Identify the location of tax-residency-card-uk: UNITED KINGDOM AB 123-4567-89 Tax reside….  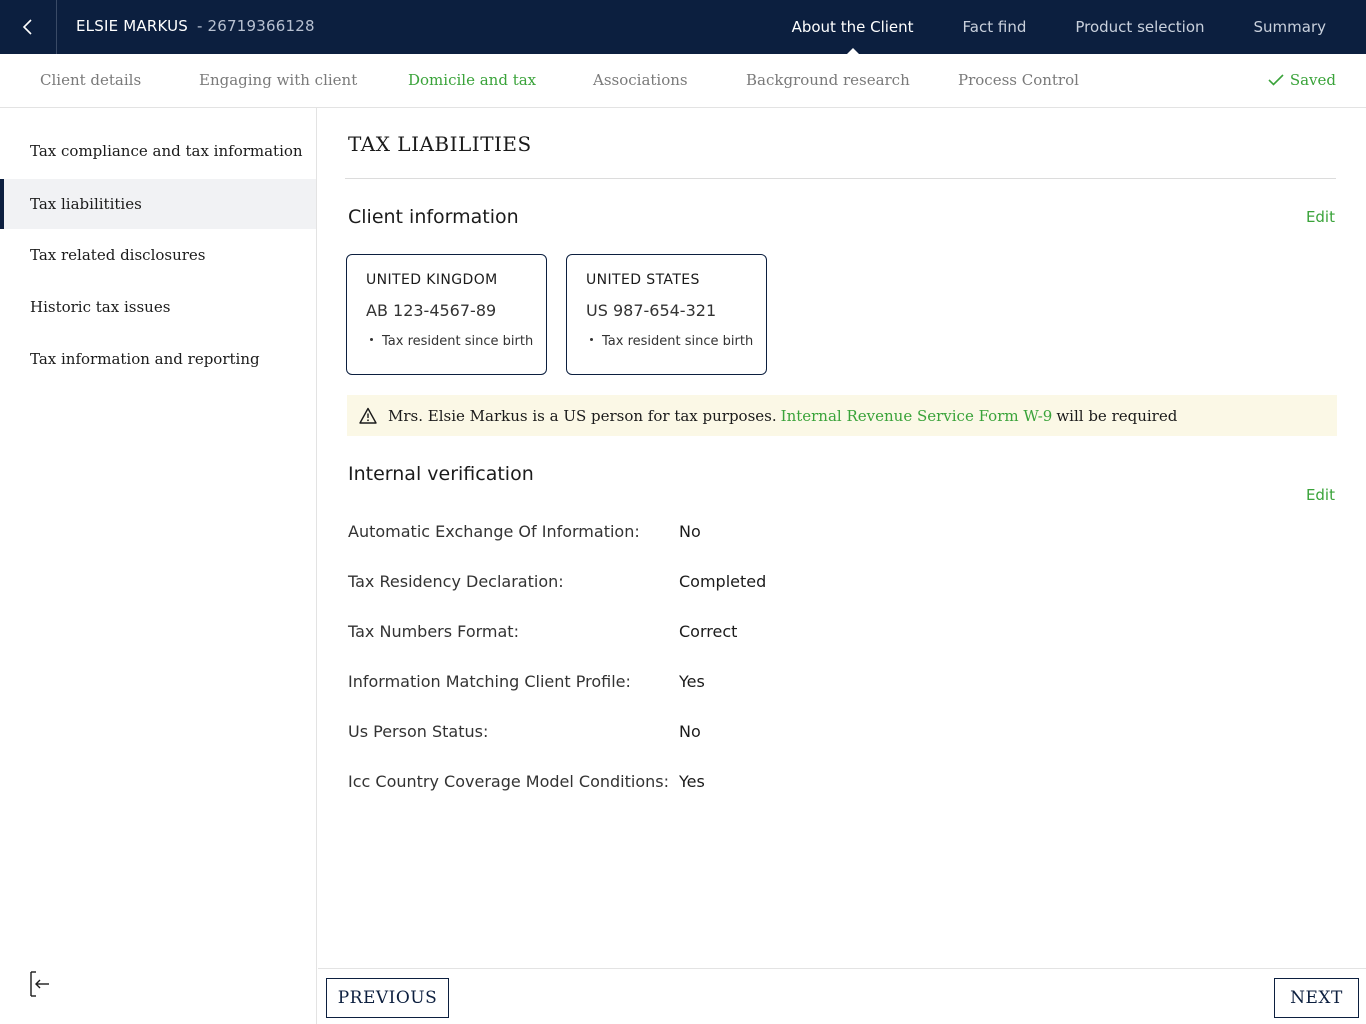
(446, 314).